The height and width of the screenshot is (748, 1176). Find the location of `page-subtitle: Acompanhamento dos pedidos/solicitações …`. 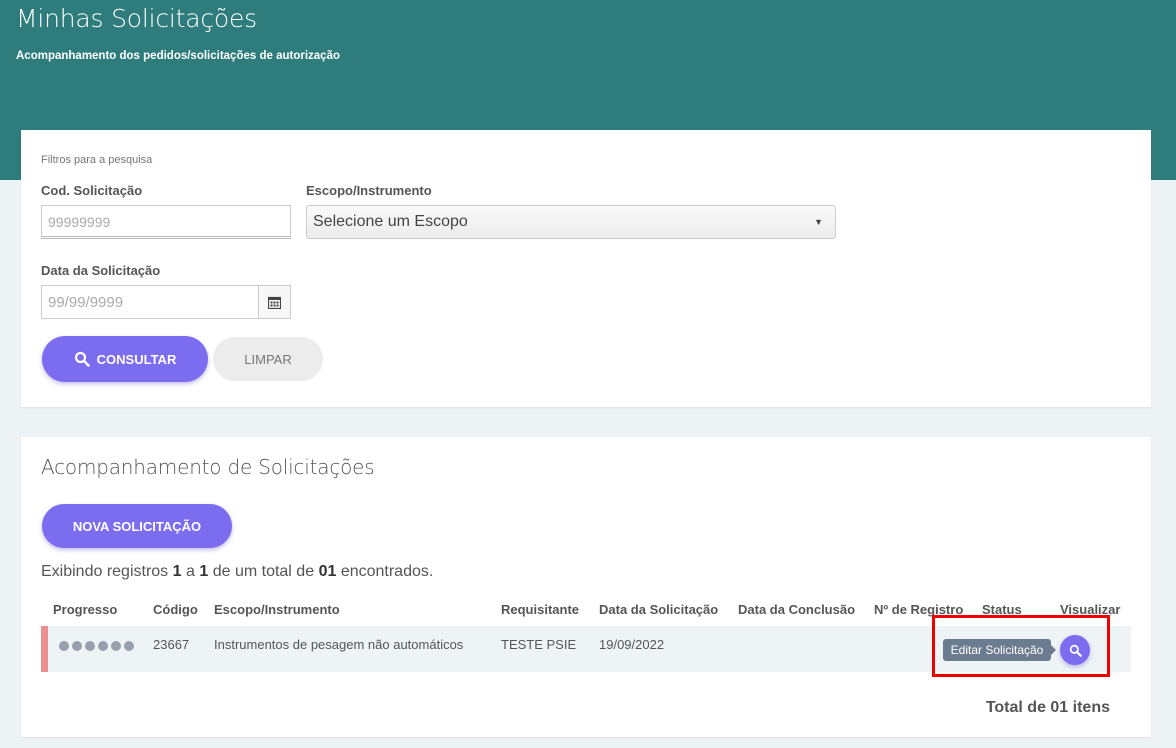

page-subtitle: Acompanhamento dos pedidos/solicitações … is located at coordinates (178, 56).